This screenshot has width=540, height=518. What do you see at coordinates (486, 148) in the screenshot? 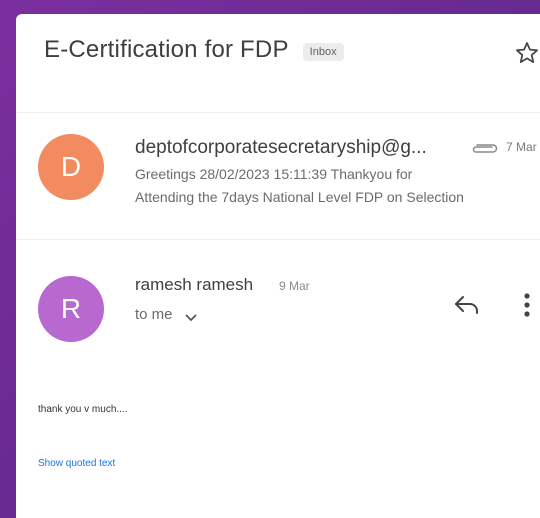
I see `paperclip-icon` at bounding box center [486, 148].